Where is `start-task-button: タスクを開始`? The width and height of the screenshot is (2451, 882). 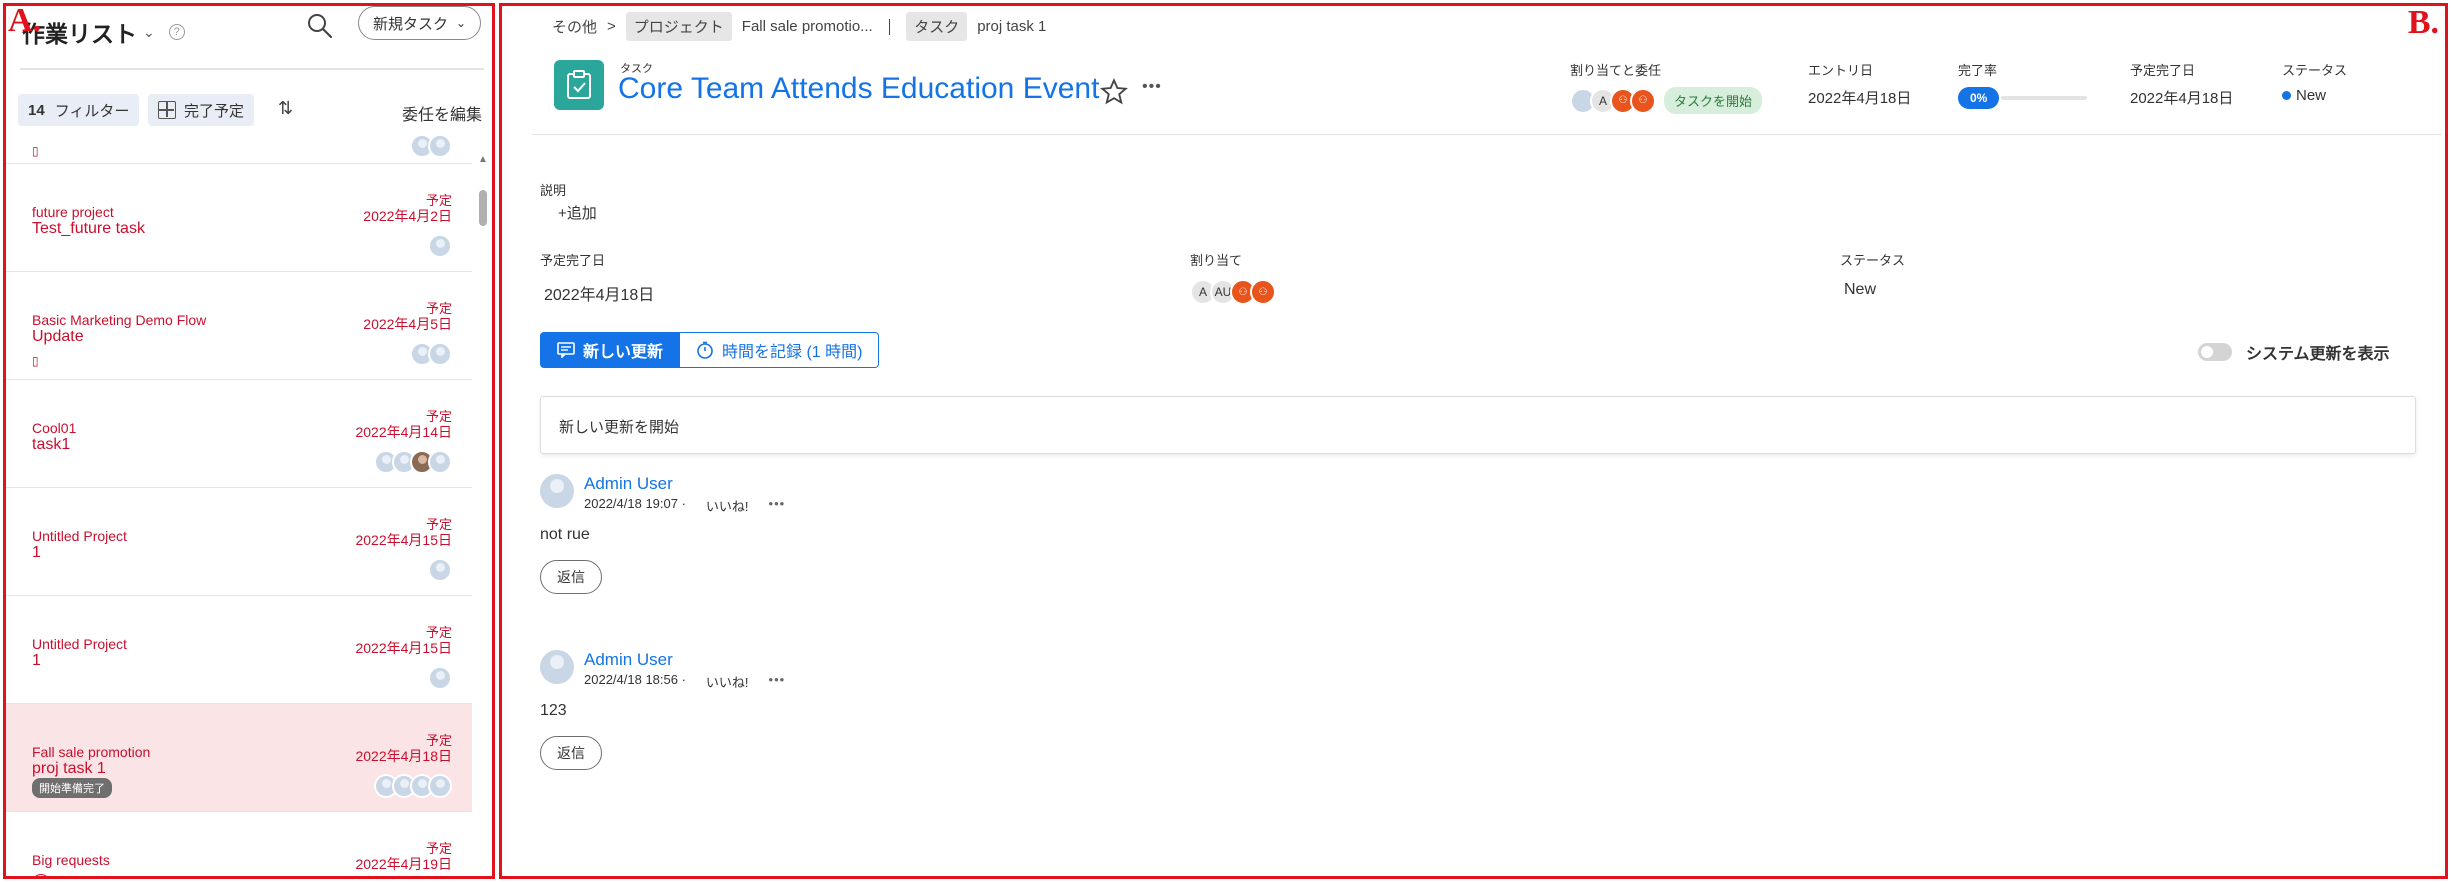 start-task-button: タスクを開始 is located at coordinates (1713, 100).